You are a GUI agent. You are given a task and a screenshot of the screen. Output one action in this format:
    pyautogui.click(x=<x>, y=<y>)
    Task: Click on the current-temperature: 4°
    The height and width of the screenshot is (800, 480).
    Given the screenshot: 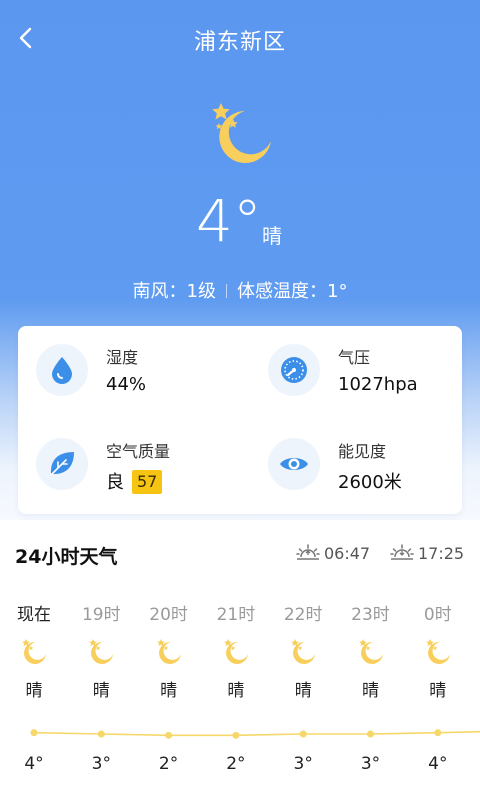 What is the action you would take?
    pyautogui.click(x=229, y=221)
    